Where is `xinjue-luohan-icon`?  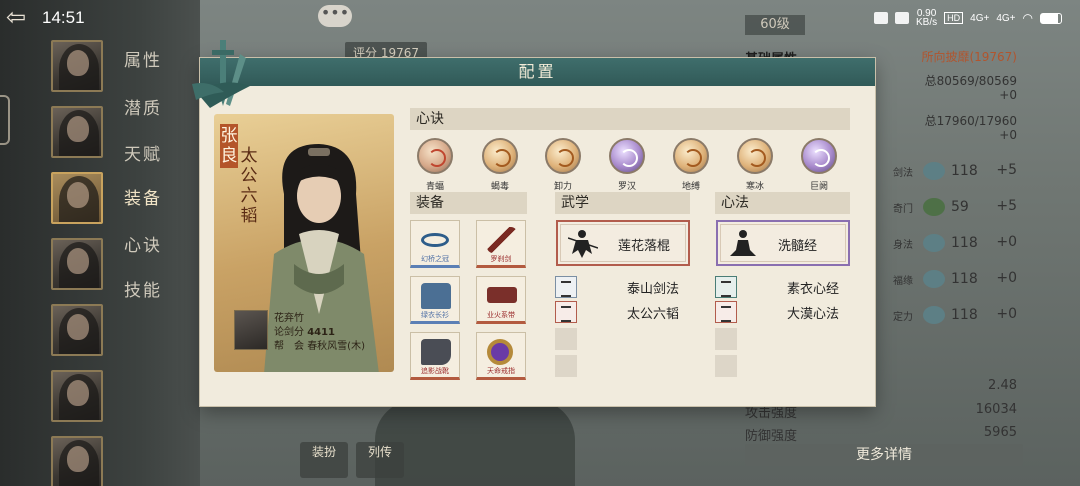 xinjue-luohan-icon is located at coordinates (627, 156).